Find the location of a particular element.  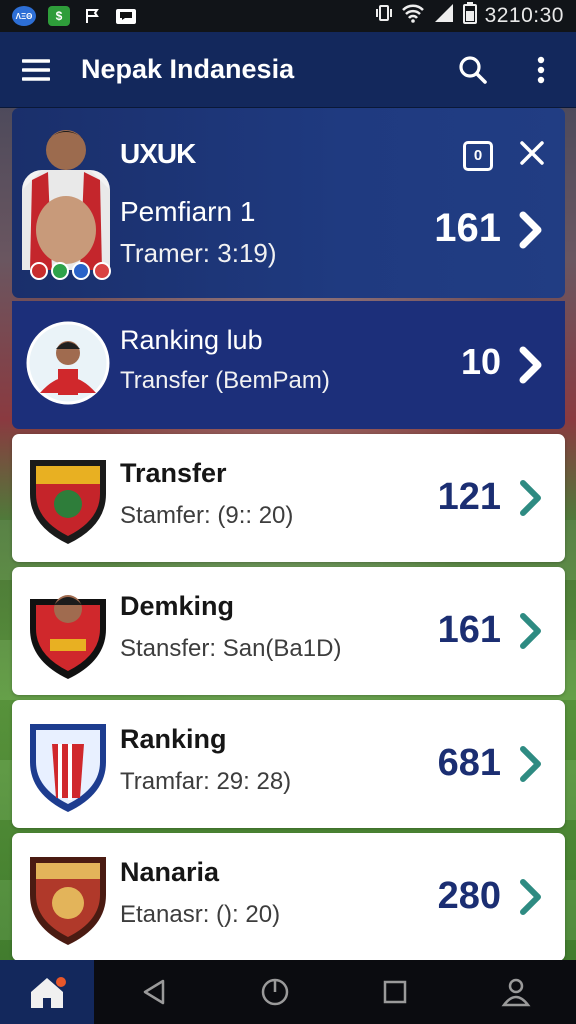

dollar-app-icon: $ is located at coordinates (59, 16).